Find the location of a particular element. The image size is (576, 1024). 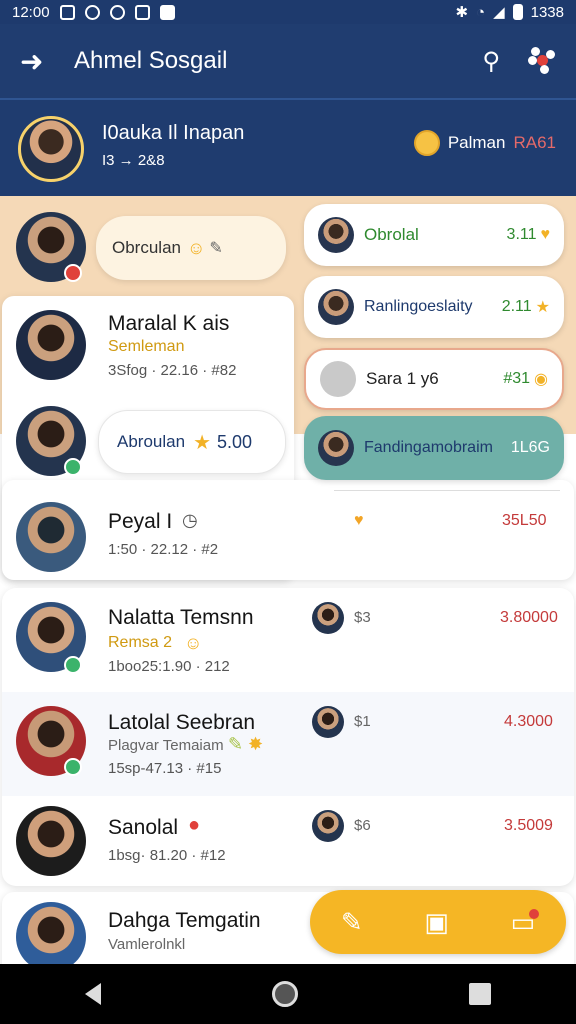

action-bar: ✎ ▣ ▭ is located at coordinates (438, 922).